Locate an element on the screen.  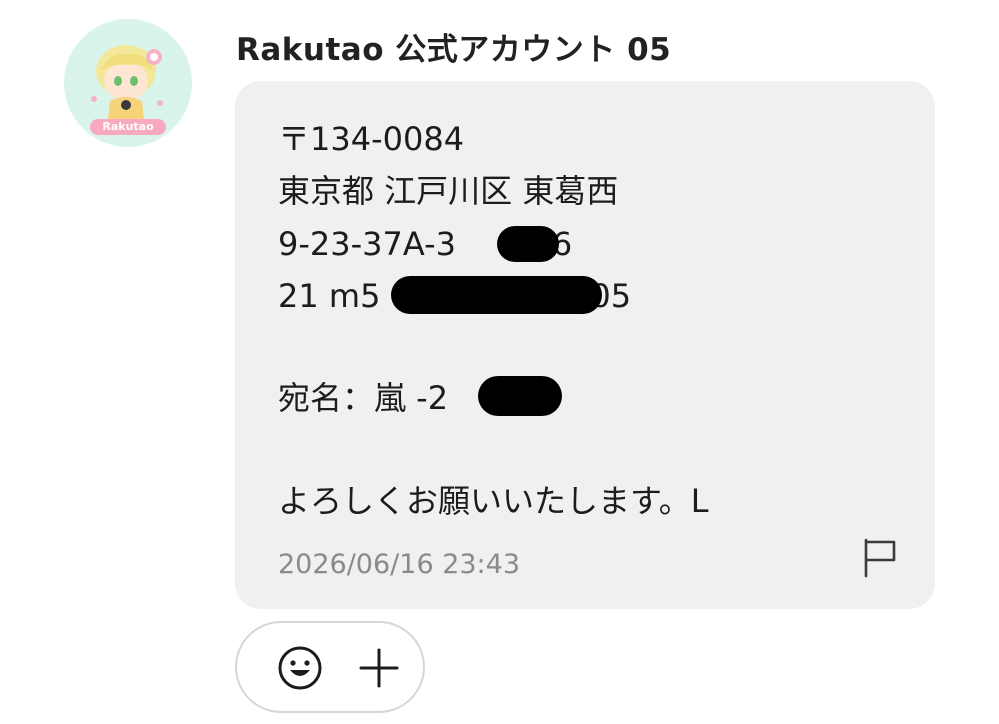
tracking-prefix: 21 m5 is located at coordinates (329, 296).